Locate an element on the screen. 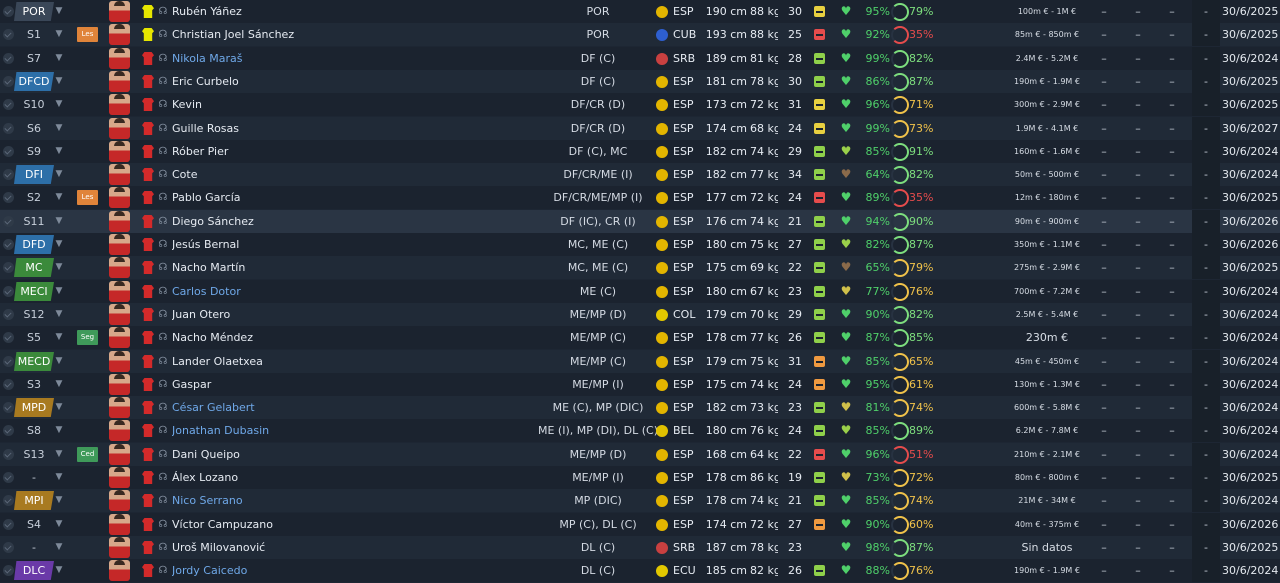 Image resolution: width=1280 pixels, height=583 pixels. player-name: Kevin is located at coordinates (272, 104).